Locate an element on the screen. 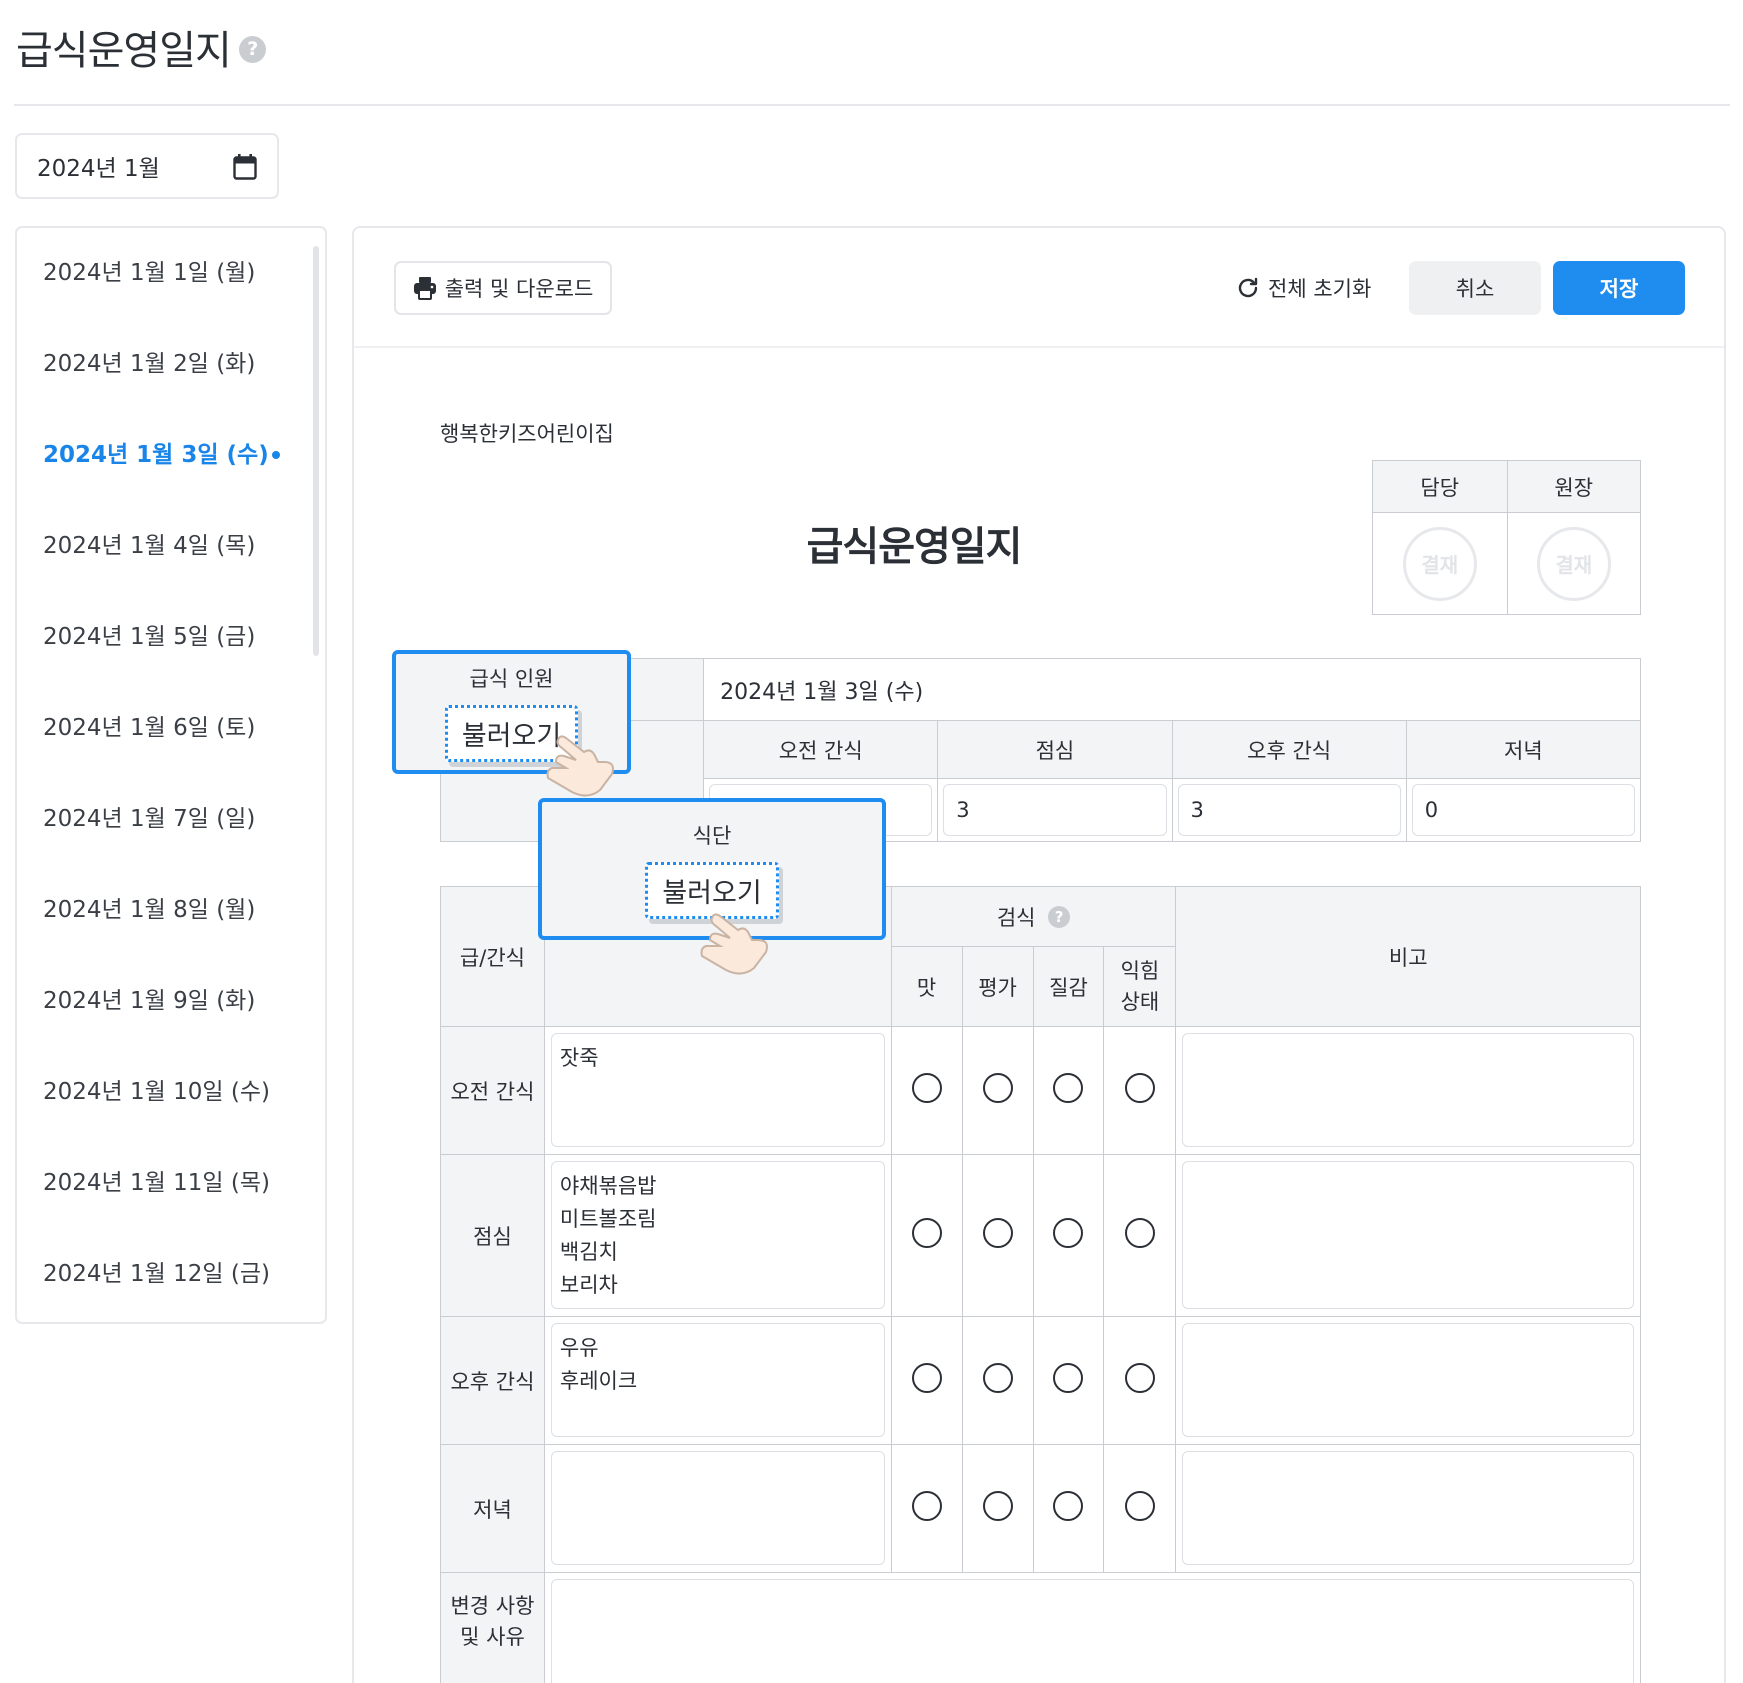  date-list-item: 2024년 1월 11일 (목) is located at coordinates (171, 1183).